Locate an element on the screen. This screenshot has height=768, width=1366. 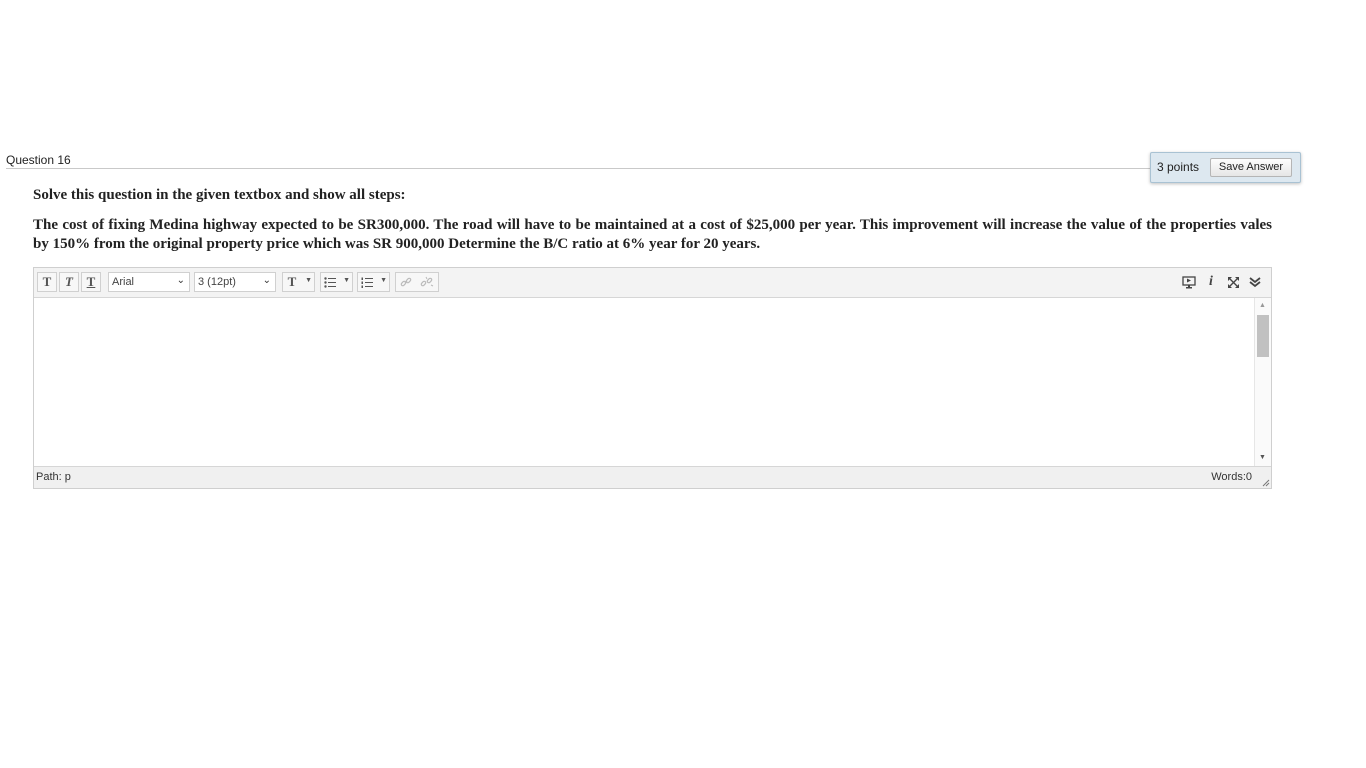
font-size-value: 3 (12pt) is located at coordinates (217, 282).